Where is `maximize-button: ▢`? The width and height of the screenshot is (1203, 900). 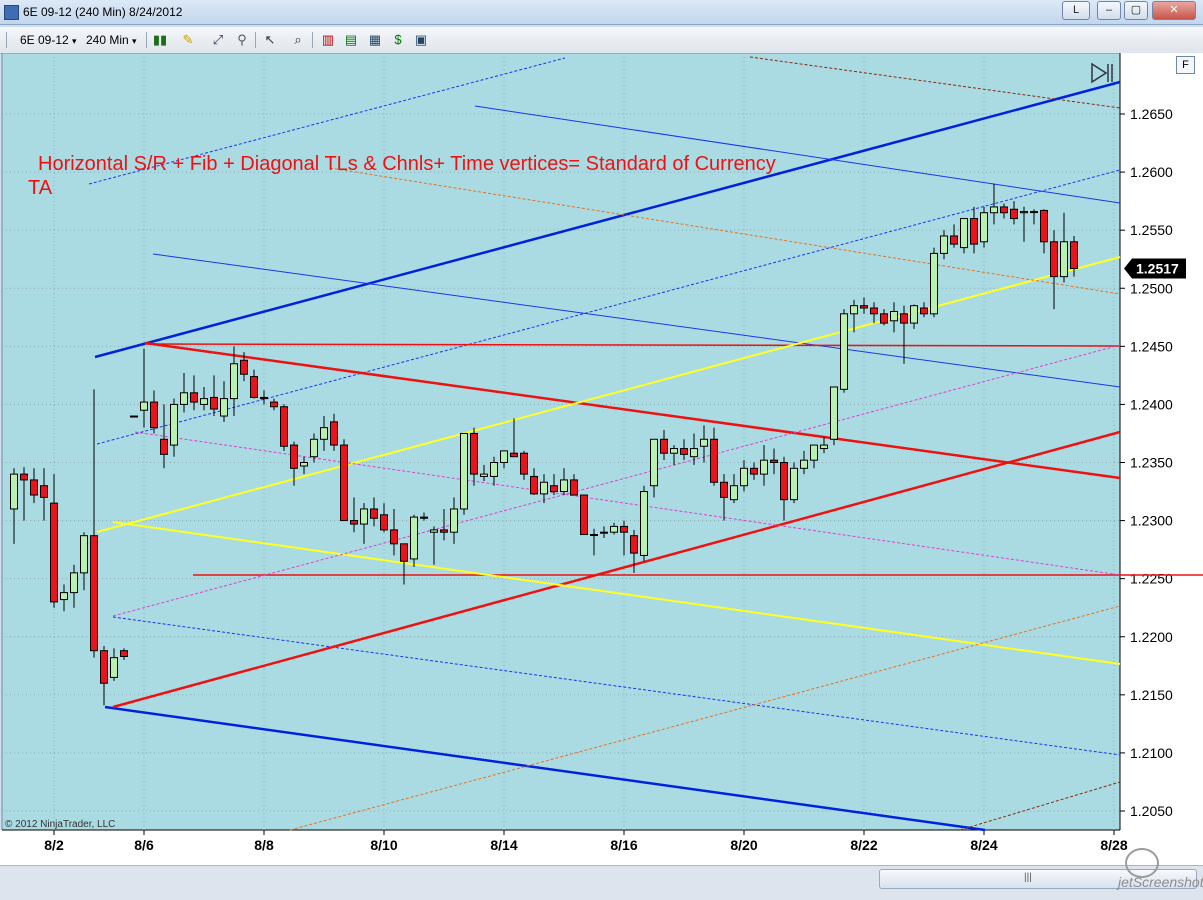 maximize-button: ▢ is located at coordinates (1136, 10).